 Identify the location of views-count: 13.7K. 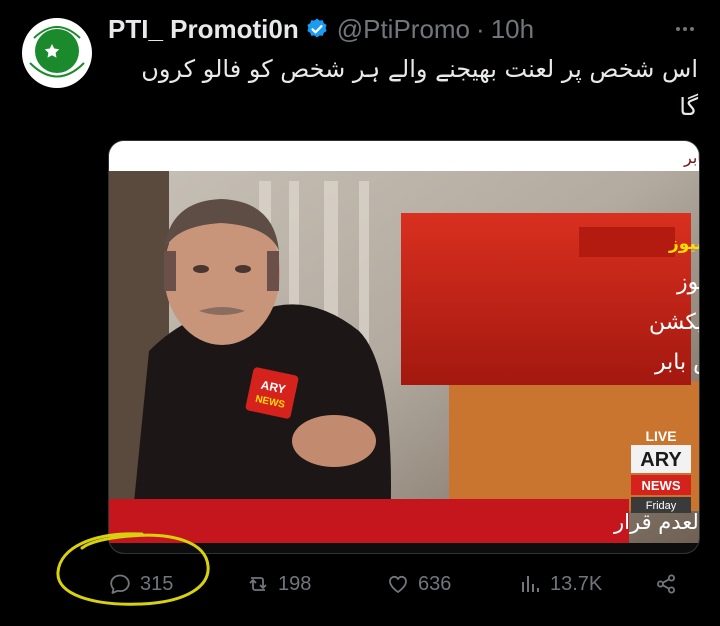
(576, 583).